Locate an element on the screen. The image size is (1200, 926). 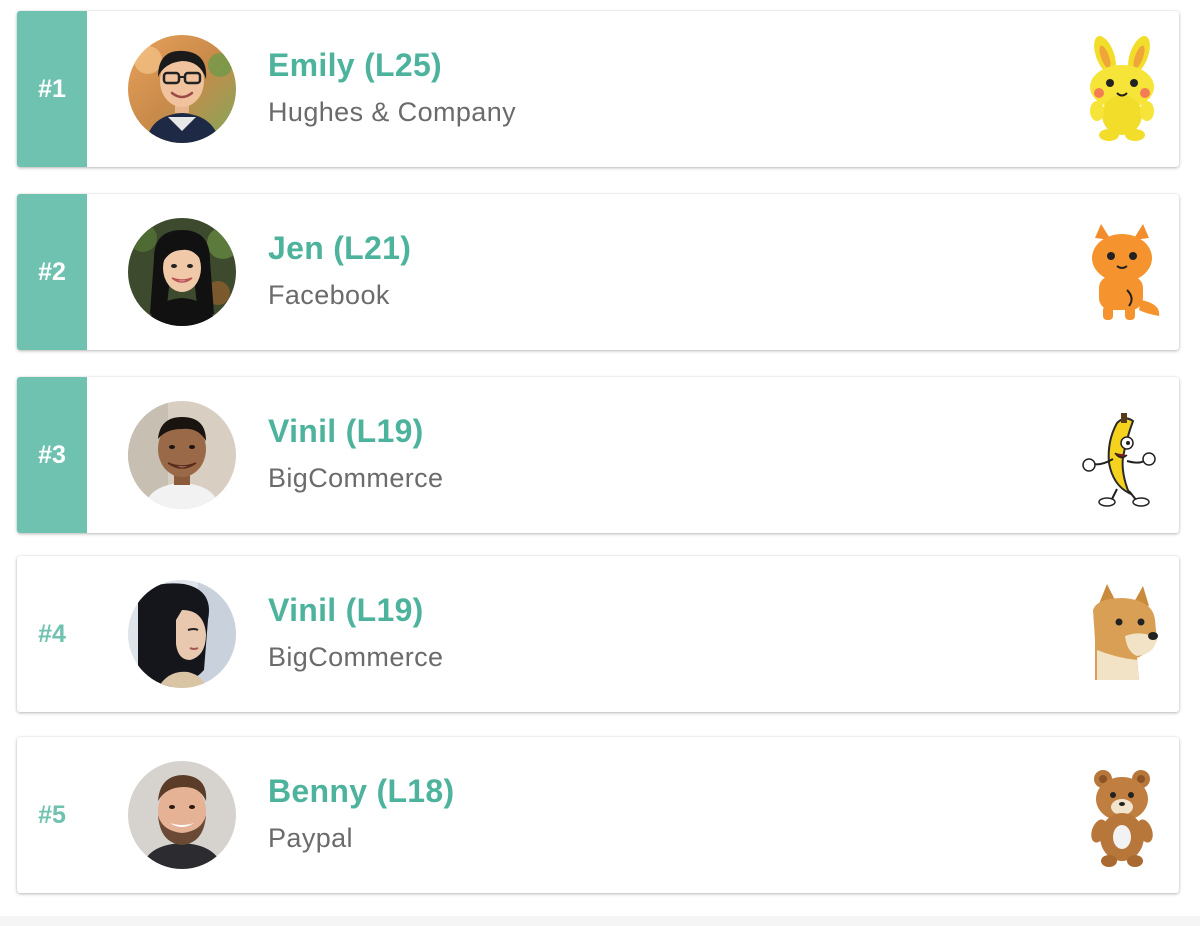
cat-sticker-icon is located at coordinates (1122, 272).